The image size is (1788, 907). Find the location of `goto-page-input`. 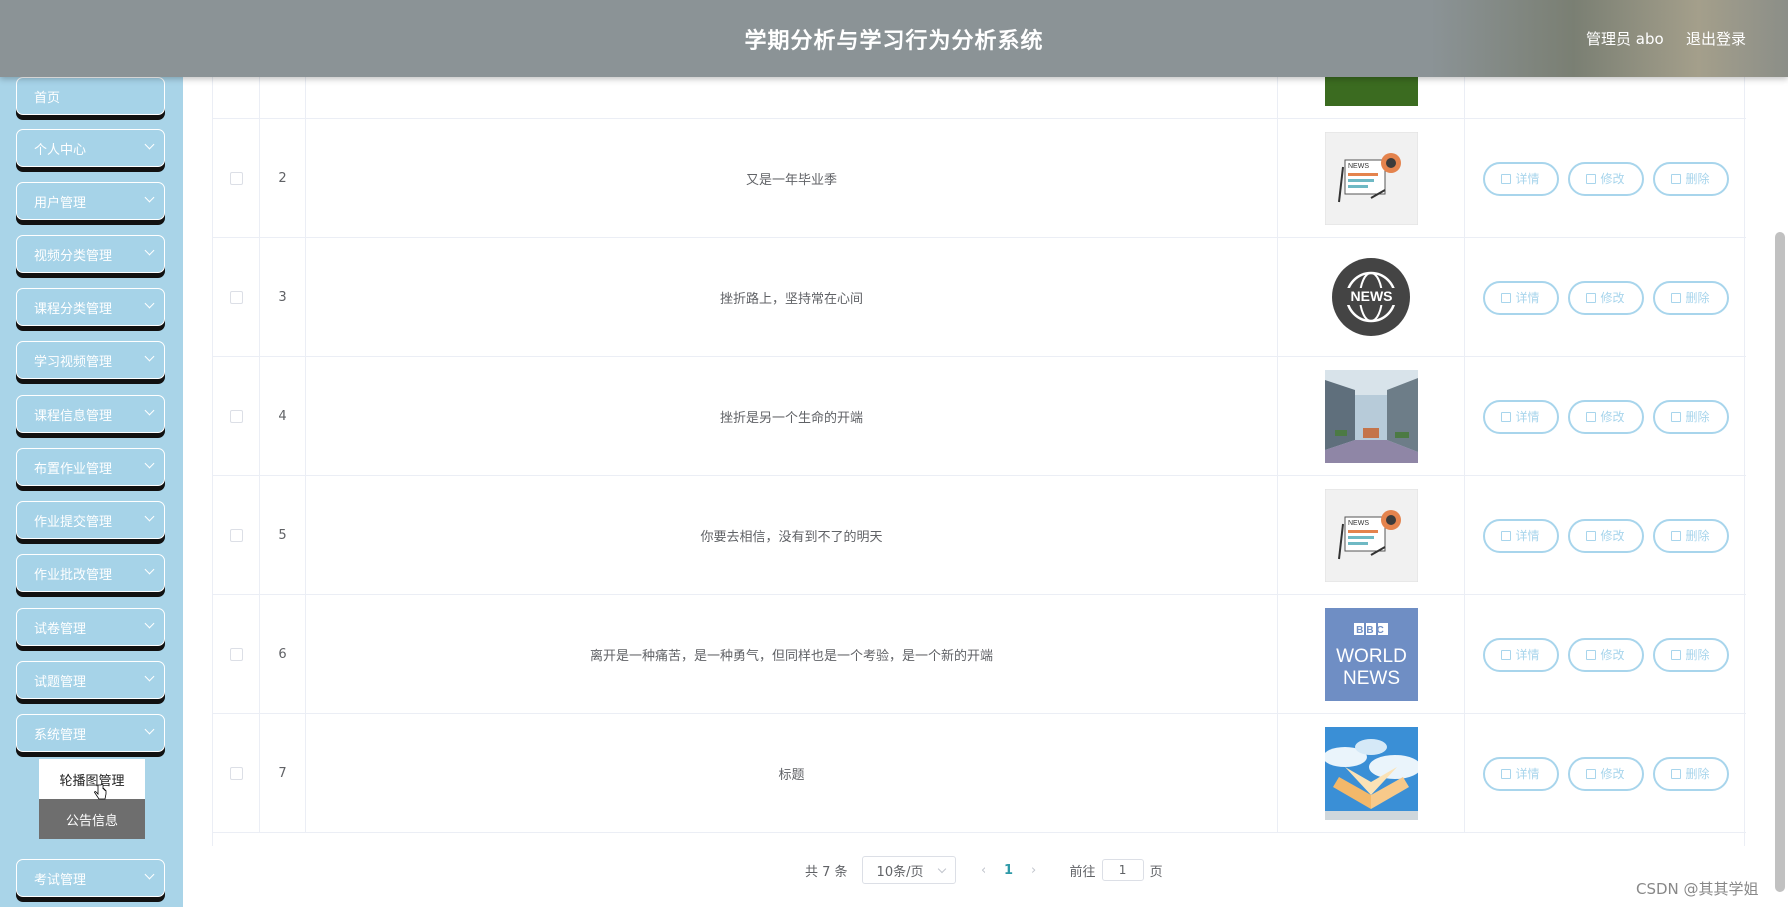

goto-page-input is located at coordinates (1122, 870).